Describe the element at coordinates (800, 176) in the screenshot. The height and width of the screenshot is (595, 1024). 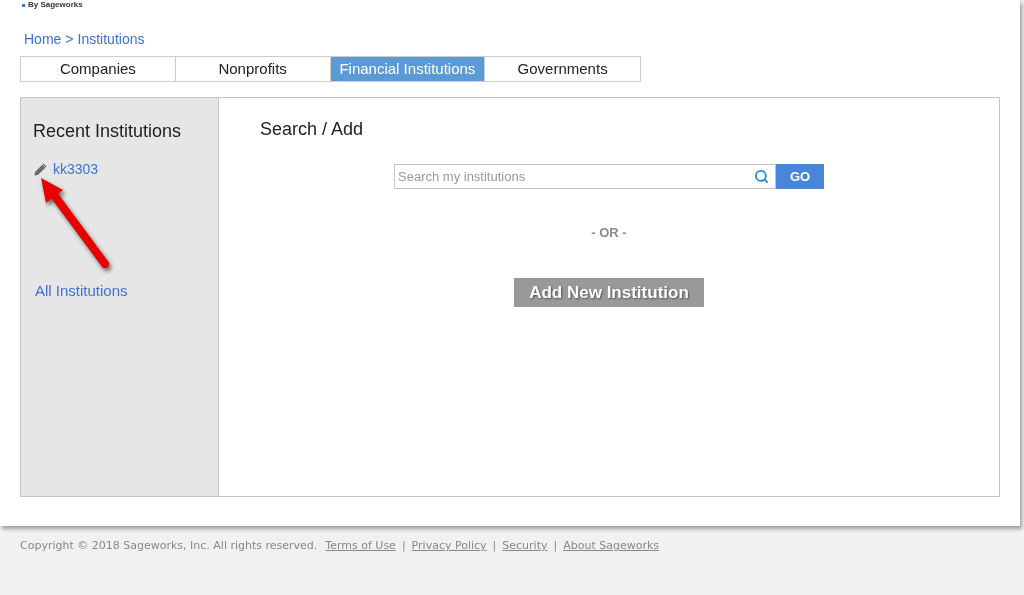
I see `go-button: GO` at that location.